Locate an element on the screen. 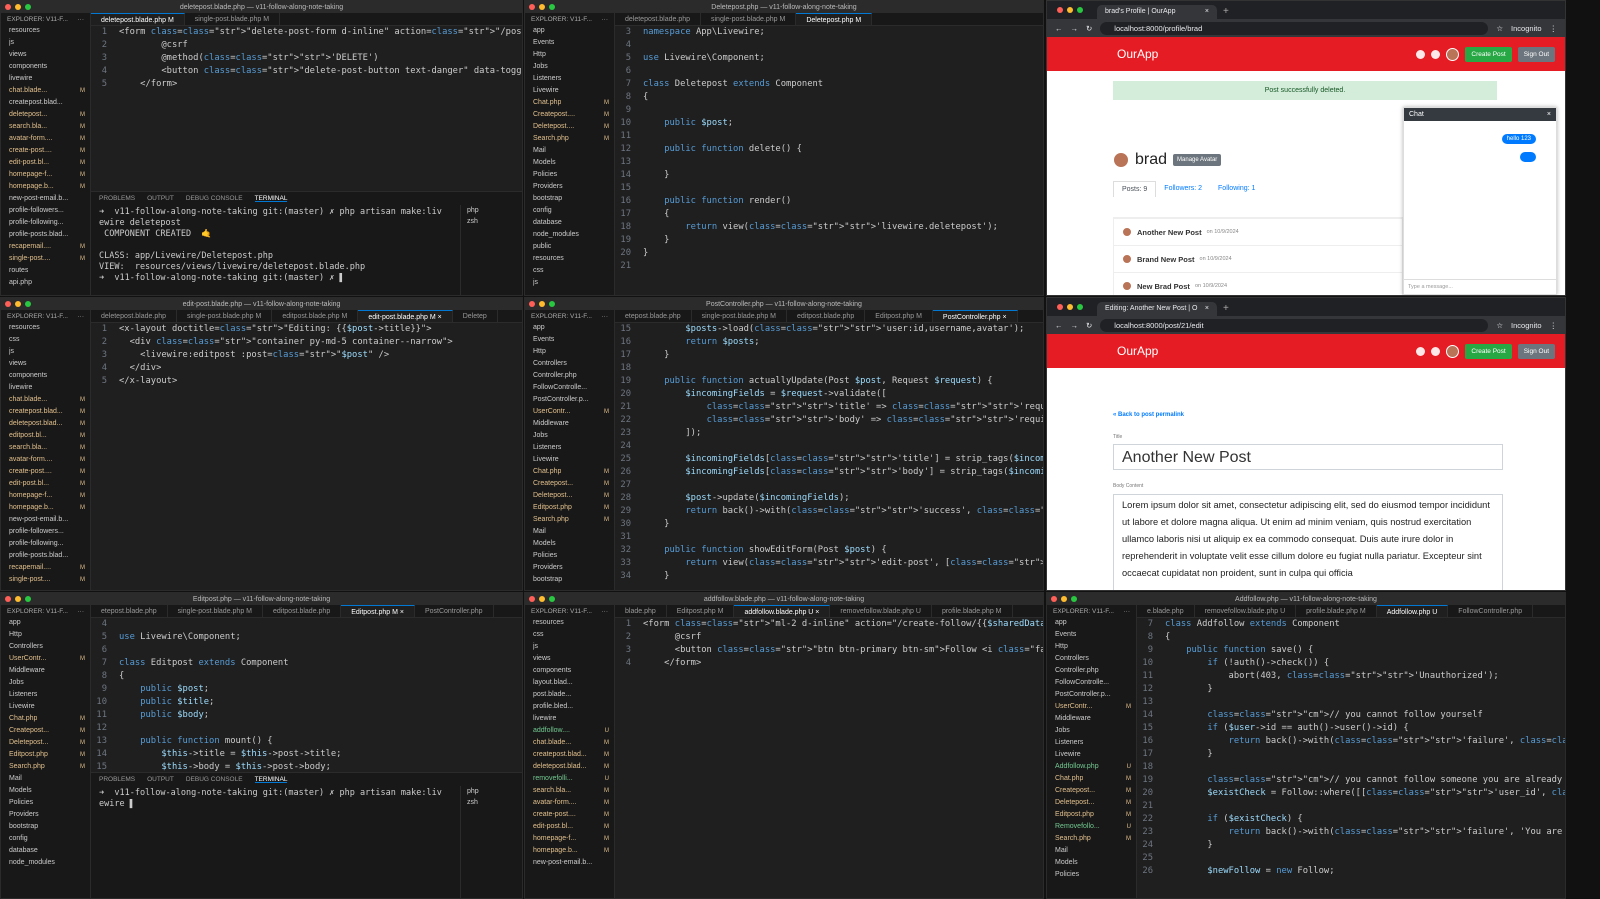  browser-tab: brad's Profile | OurApp × is located at coordinates (1157, 12).